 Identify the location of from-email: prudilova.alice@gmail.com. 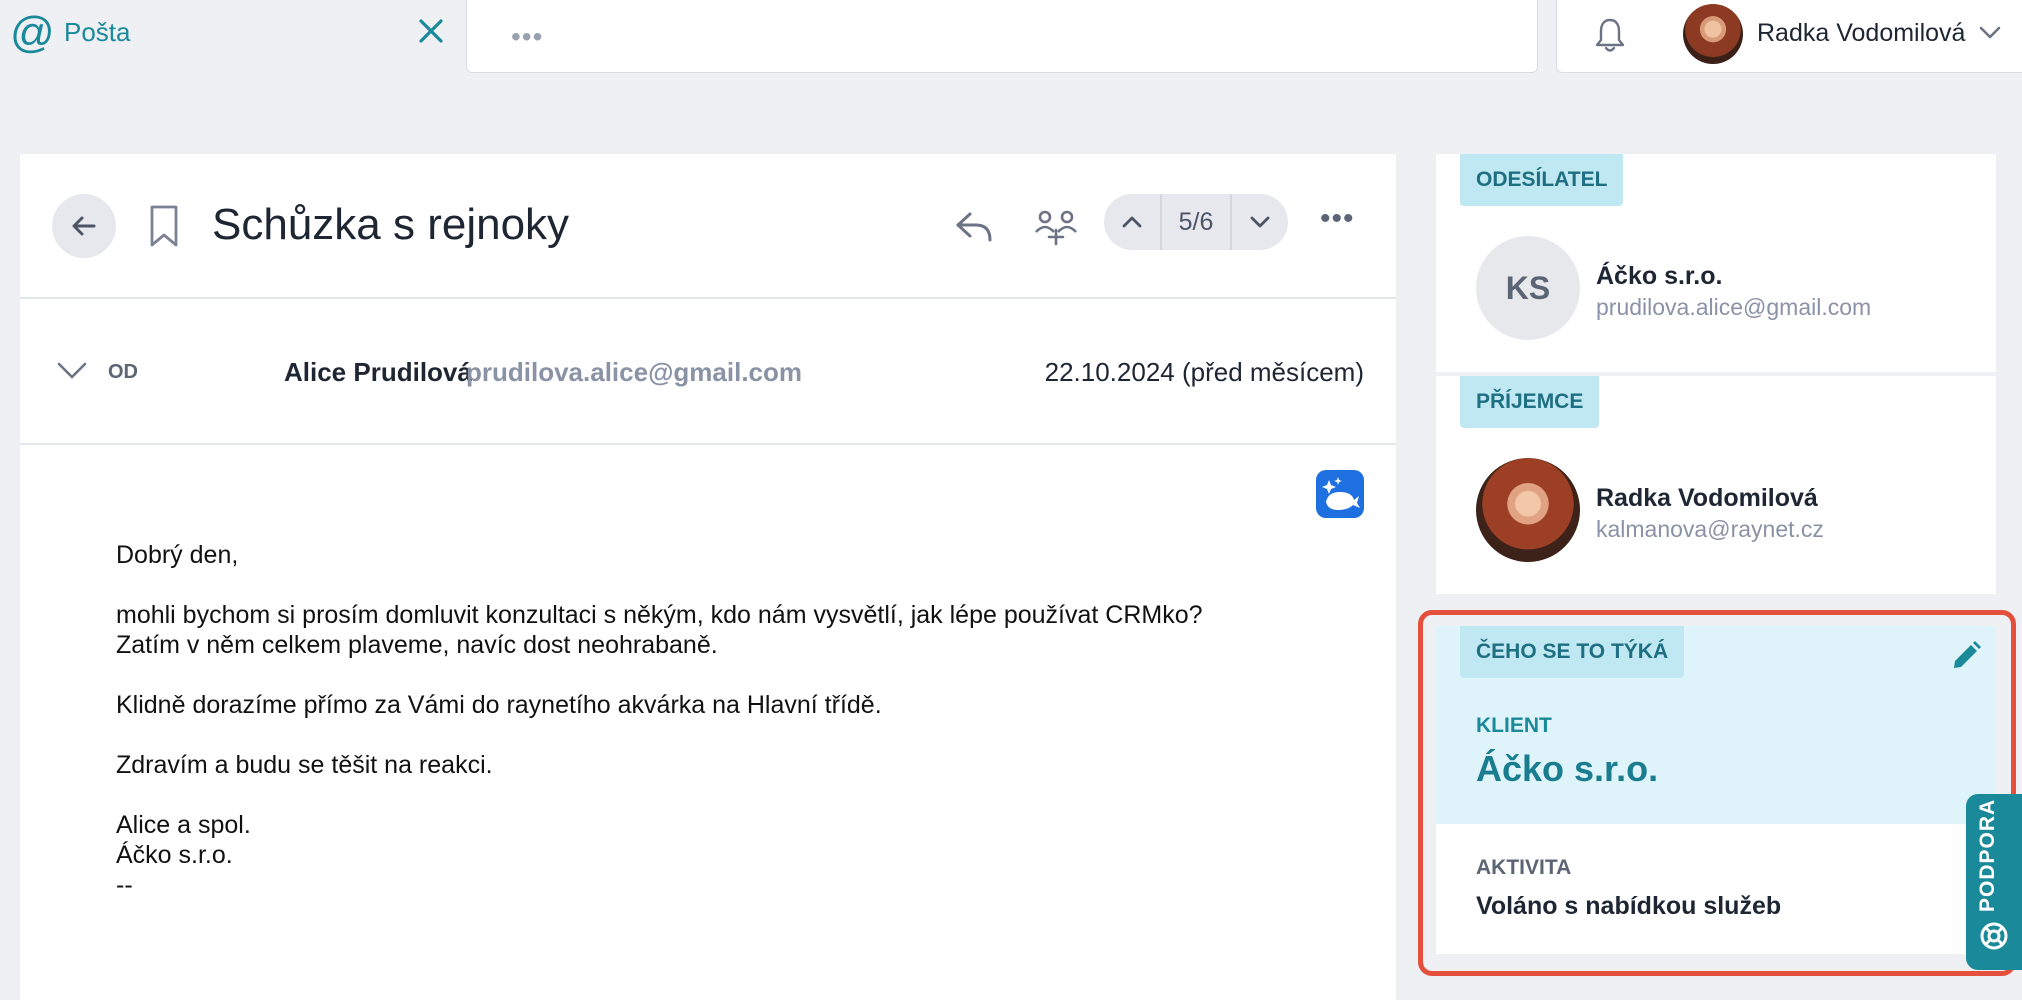
(634, 372).